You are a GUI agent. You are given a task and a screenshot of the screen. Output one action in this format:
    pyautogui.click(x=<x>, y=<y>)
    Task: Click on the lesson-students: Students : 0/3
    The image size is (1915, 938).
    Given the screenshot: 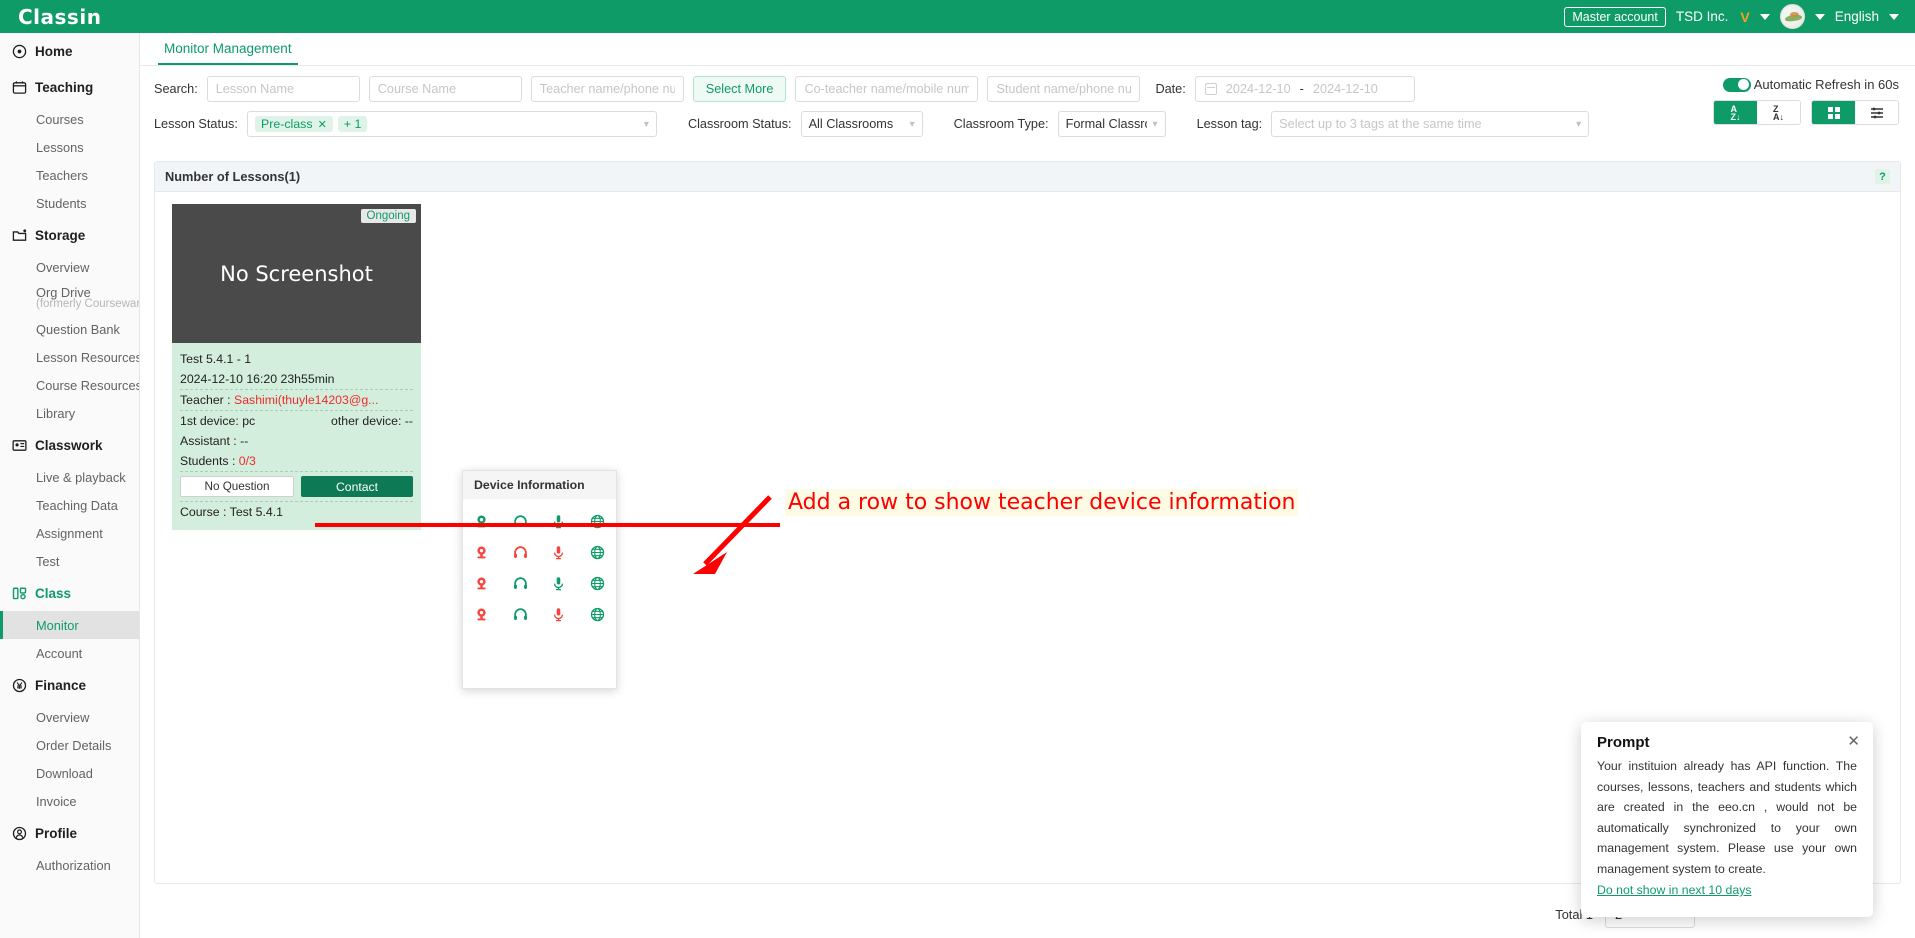 What is the action you would take?
    pyautogui.click(x=296, y=461)
    